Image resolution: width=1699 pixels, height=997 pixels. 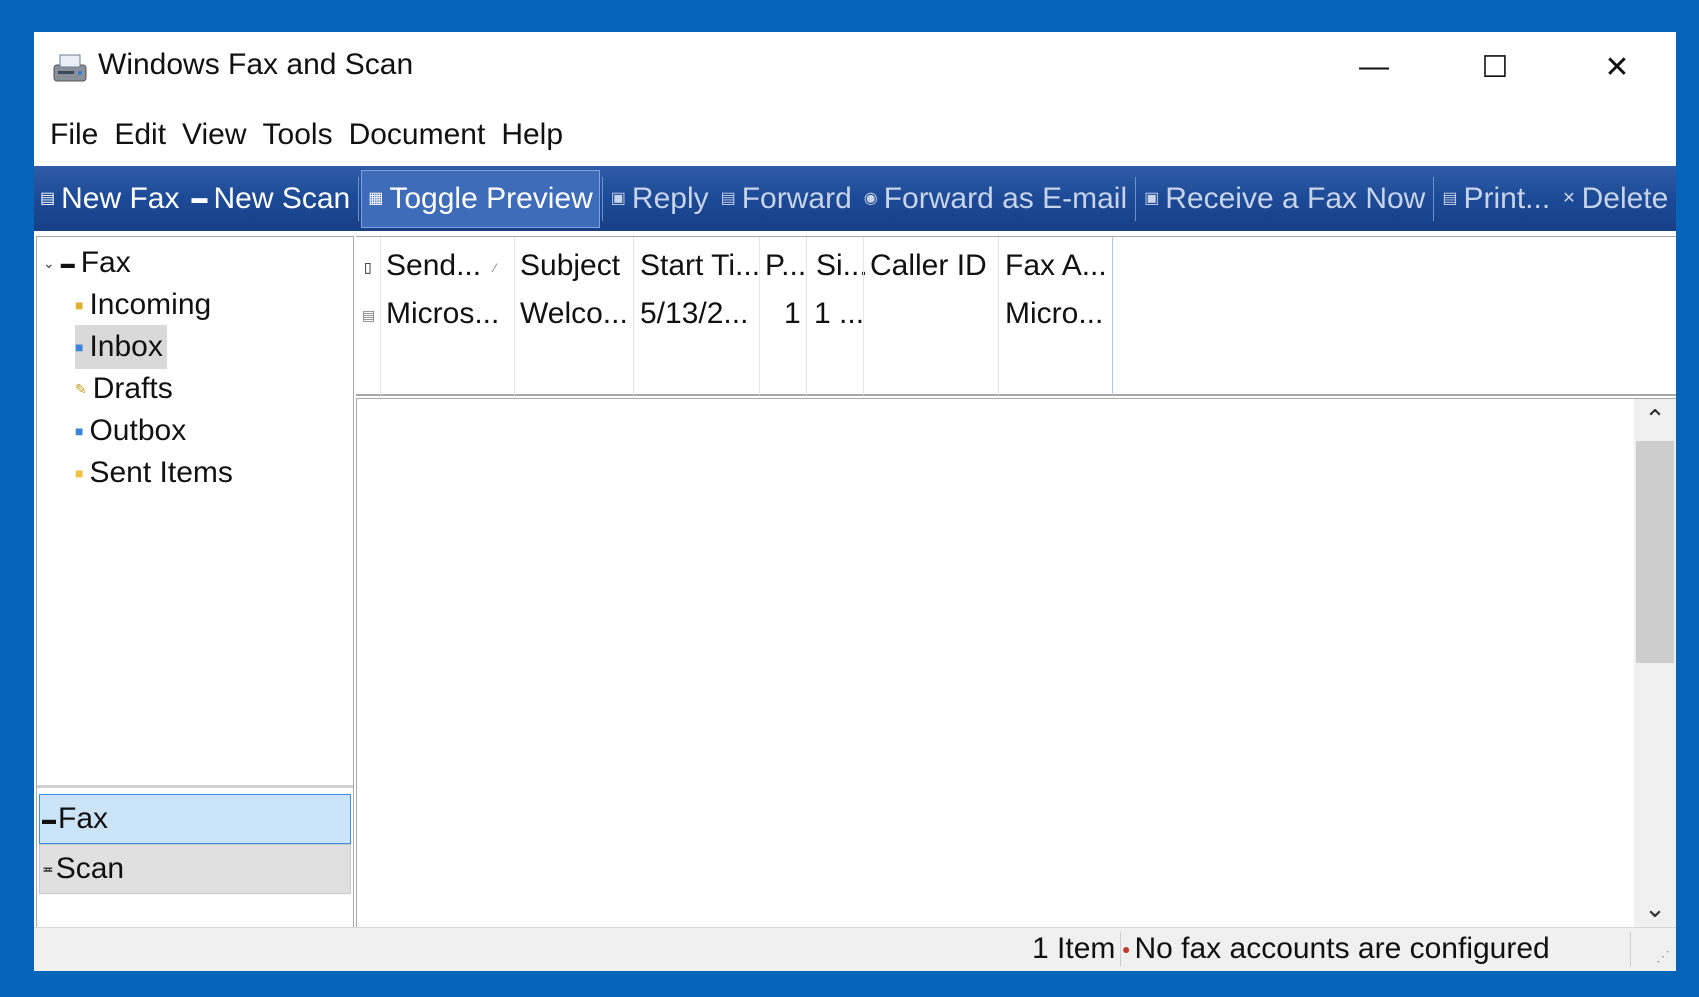 What do you see at coordinates (870, 198) in the screenshot?
I see `email-icon: ◉` at bounding box center [870, 198].